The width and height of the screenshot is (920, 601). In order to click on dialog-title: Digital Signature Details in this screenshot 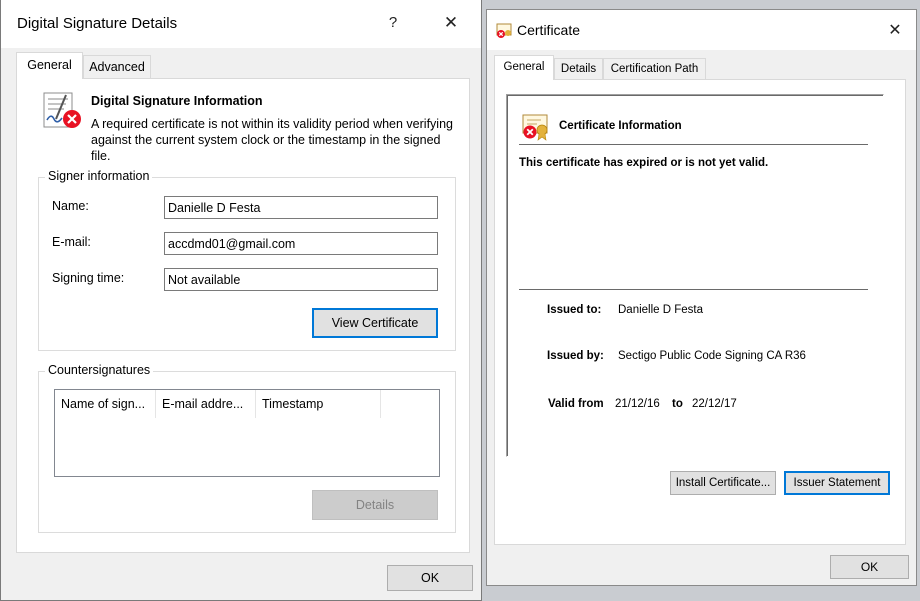, I will do `click(97, 23)`.